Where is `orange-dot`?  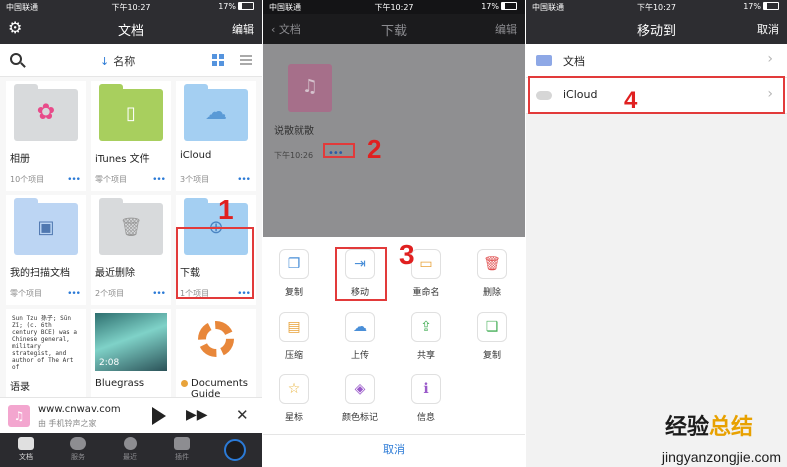
orange-dot is located at coordinates (184, 383).